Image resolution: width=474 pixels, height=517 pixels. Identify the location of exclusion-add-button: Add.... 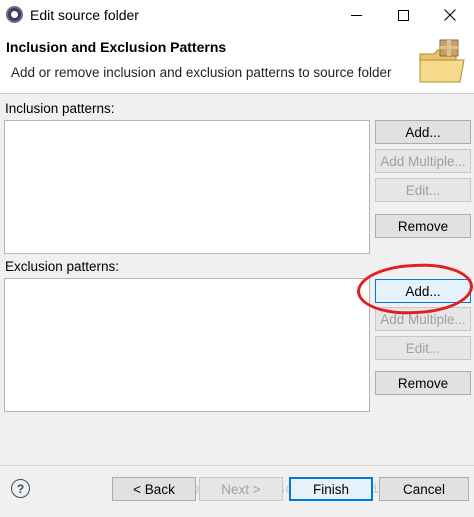
(423, 291).